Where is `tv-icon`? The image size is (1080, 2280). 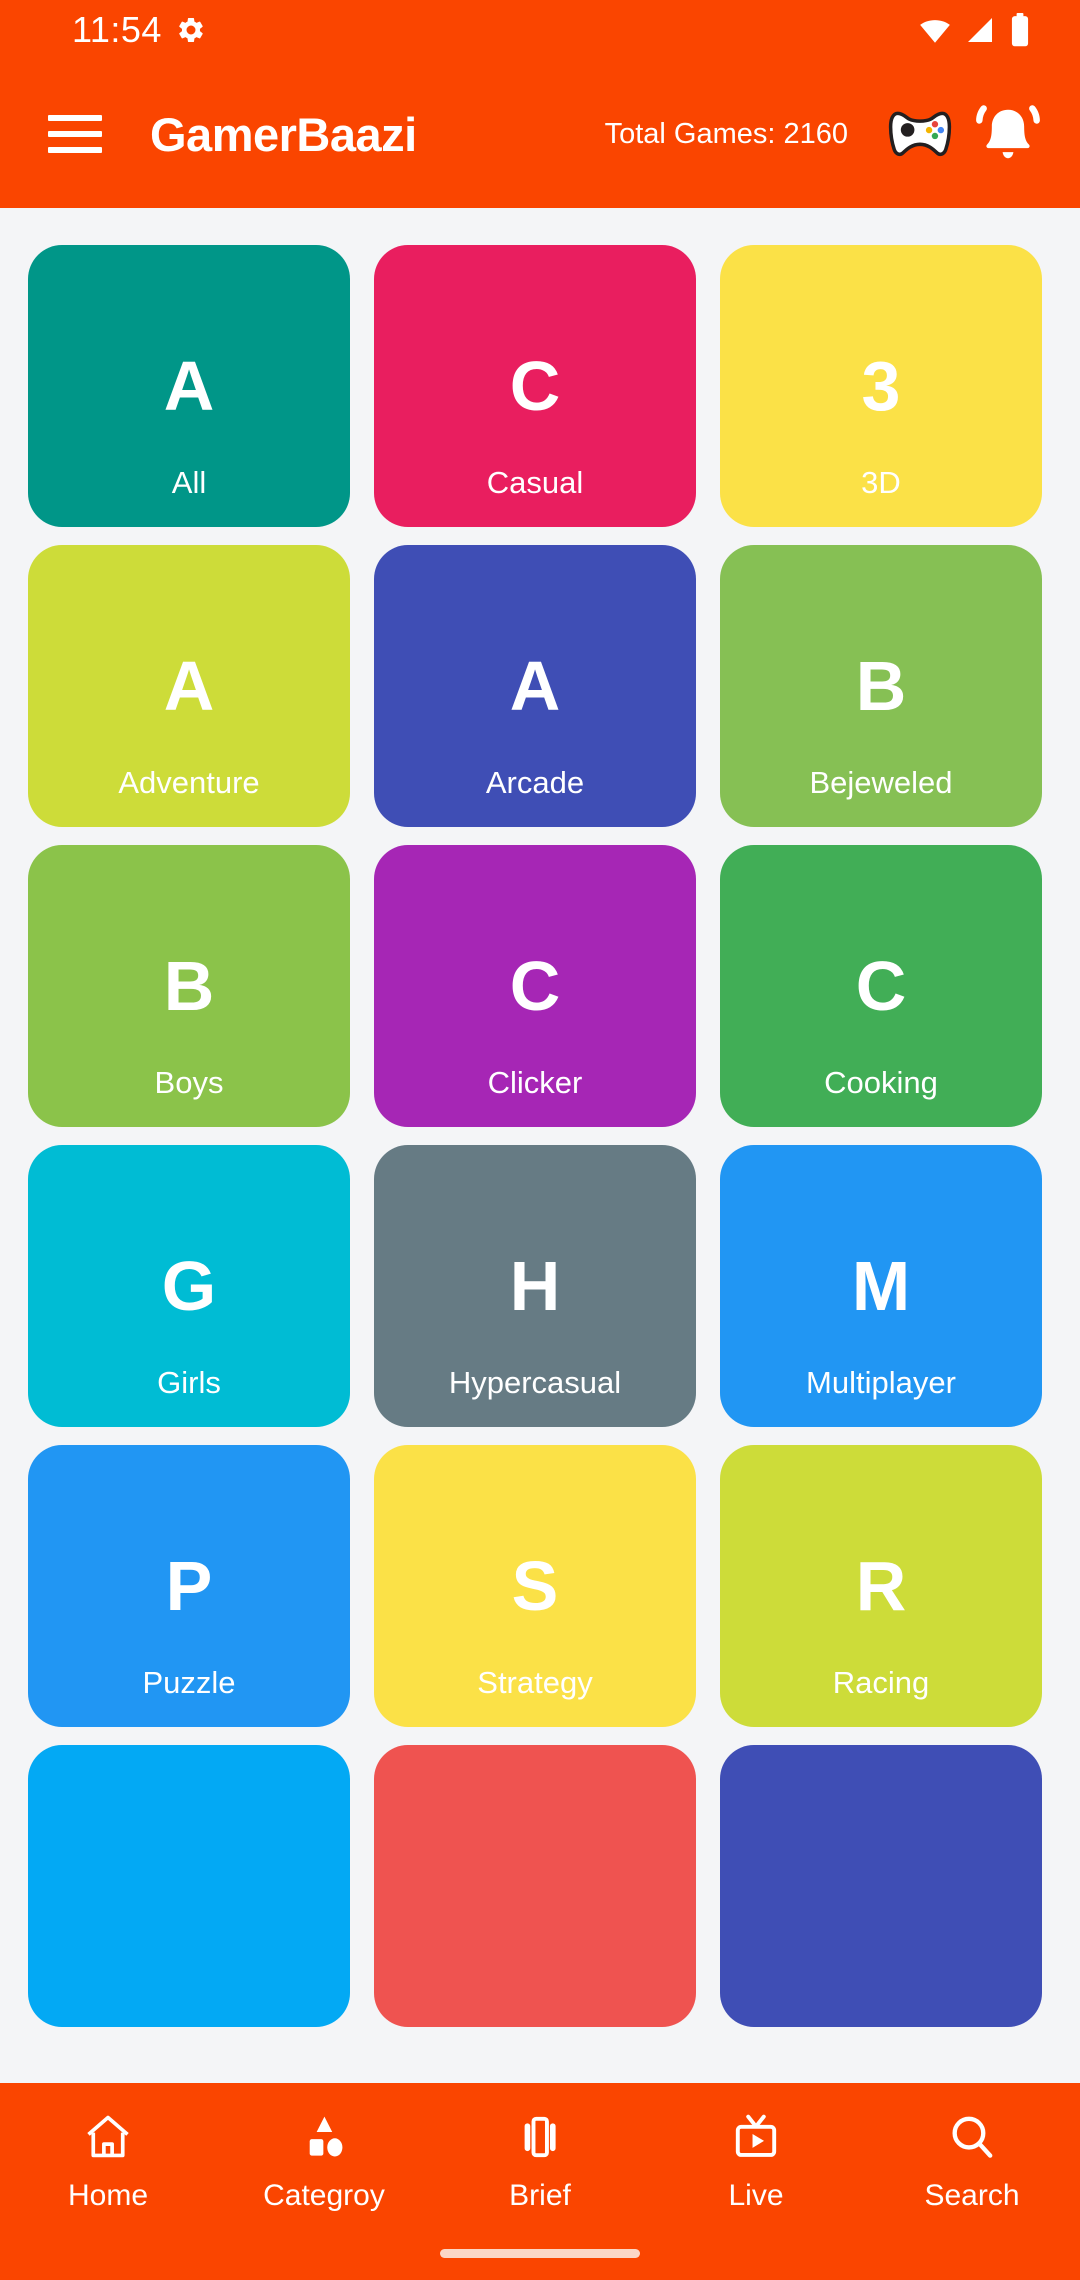
tv-icon is located at coordinates (756, 2137).